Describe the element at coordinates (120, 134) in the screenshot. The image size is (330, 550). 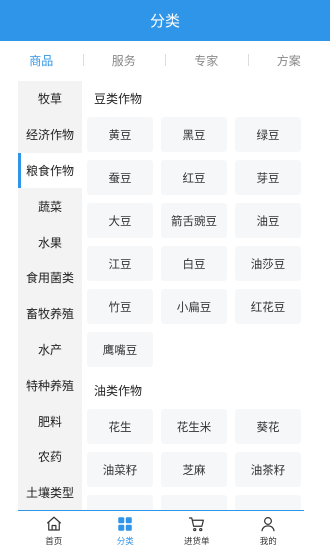
I see `product-chip: 黄豆` at that location.